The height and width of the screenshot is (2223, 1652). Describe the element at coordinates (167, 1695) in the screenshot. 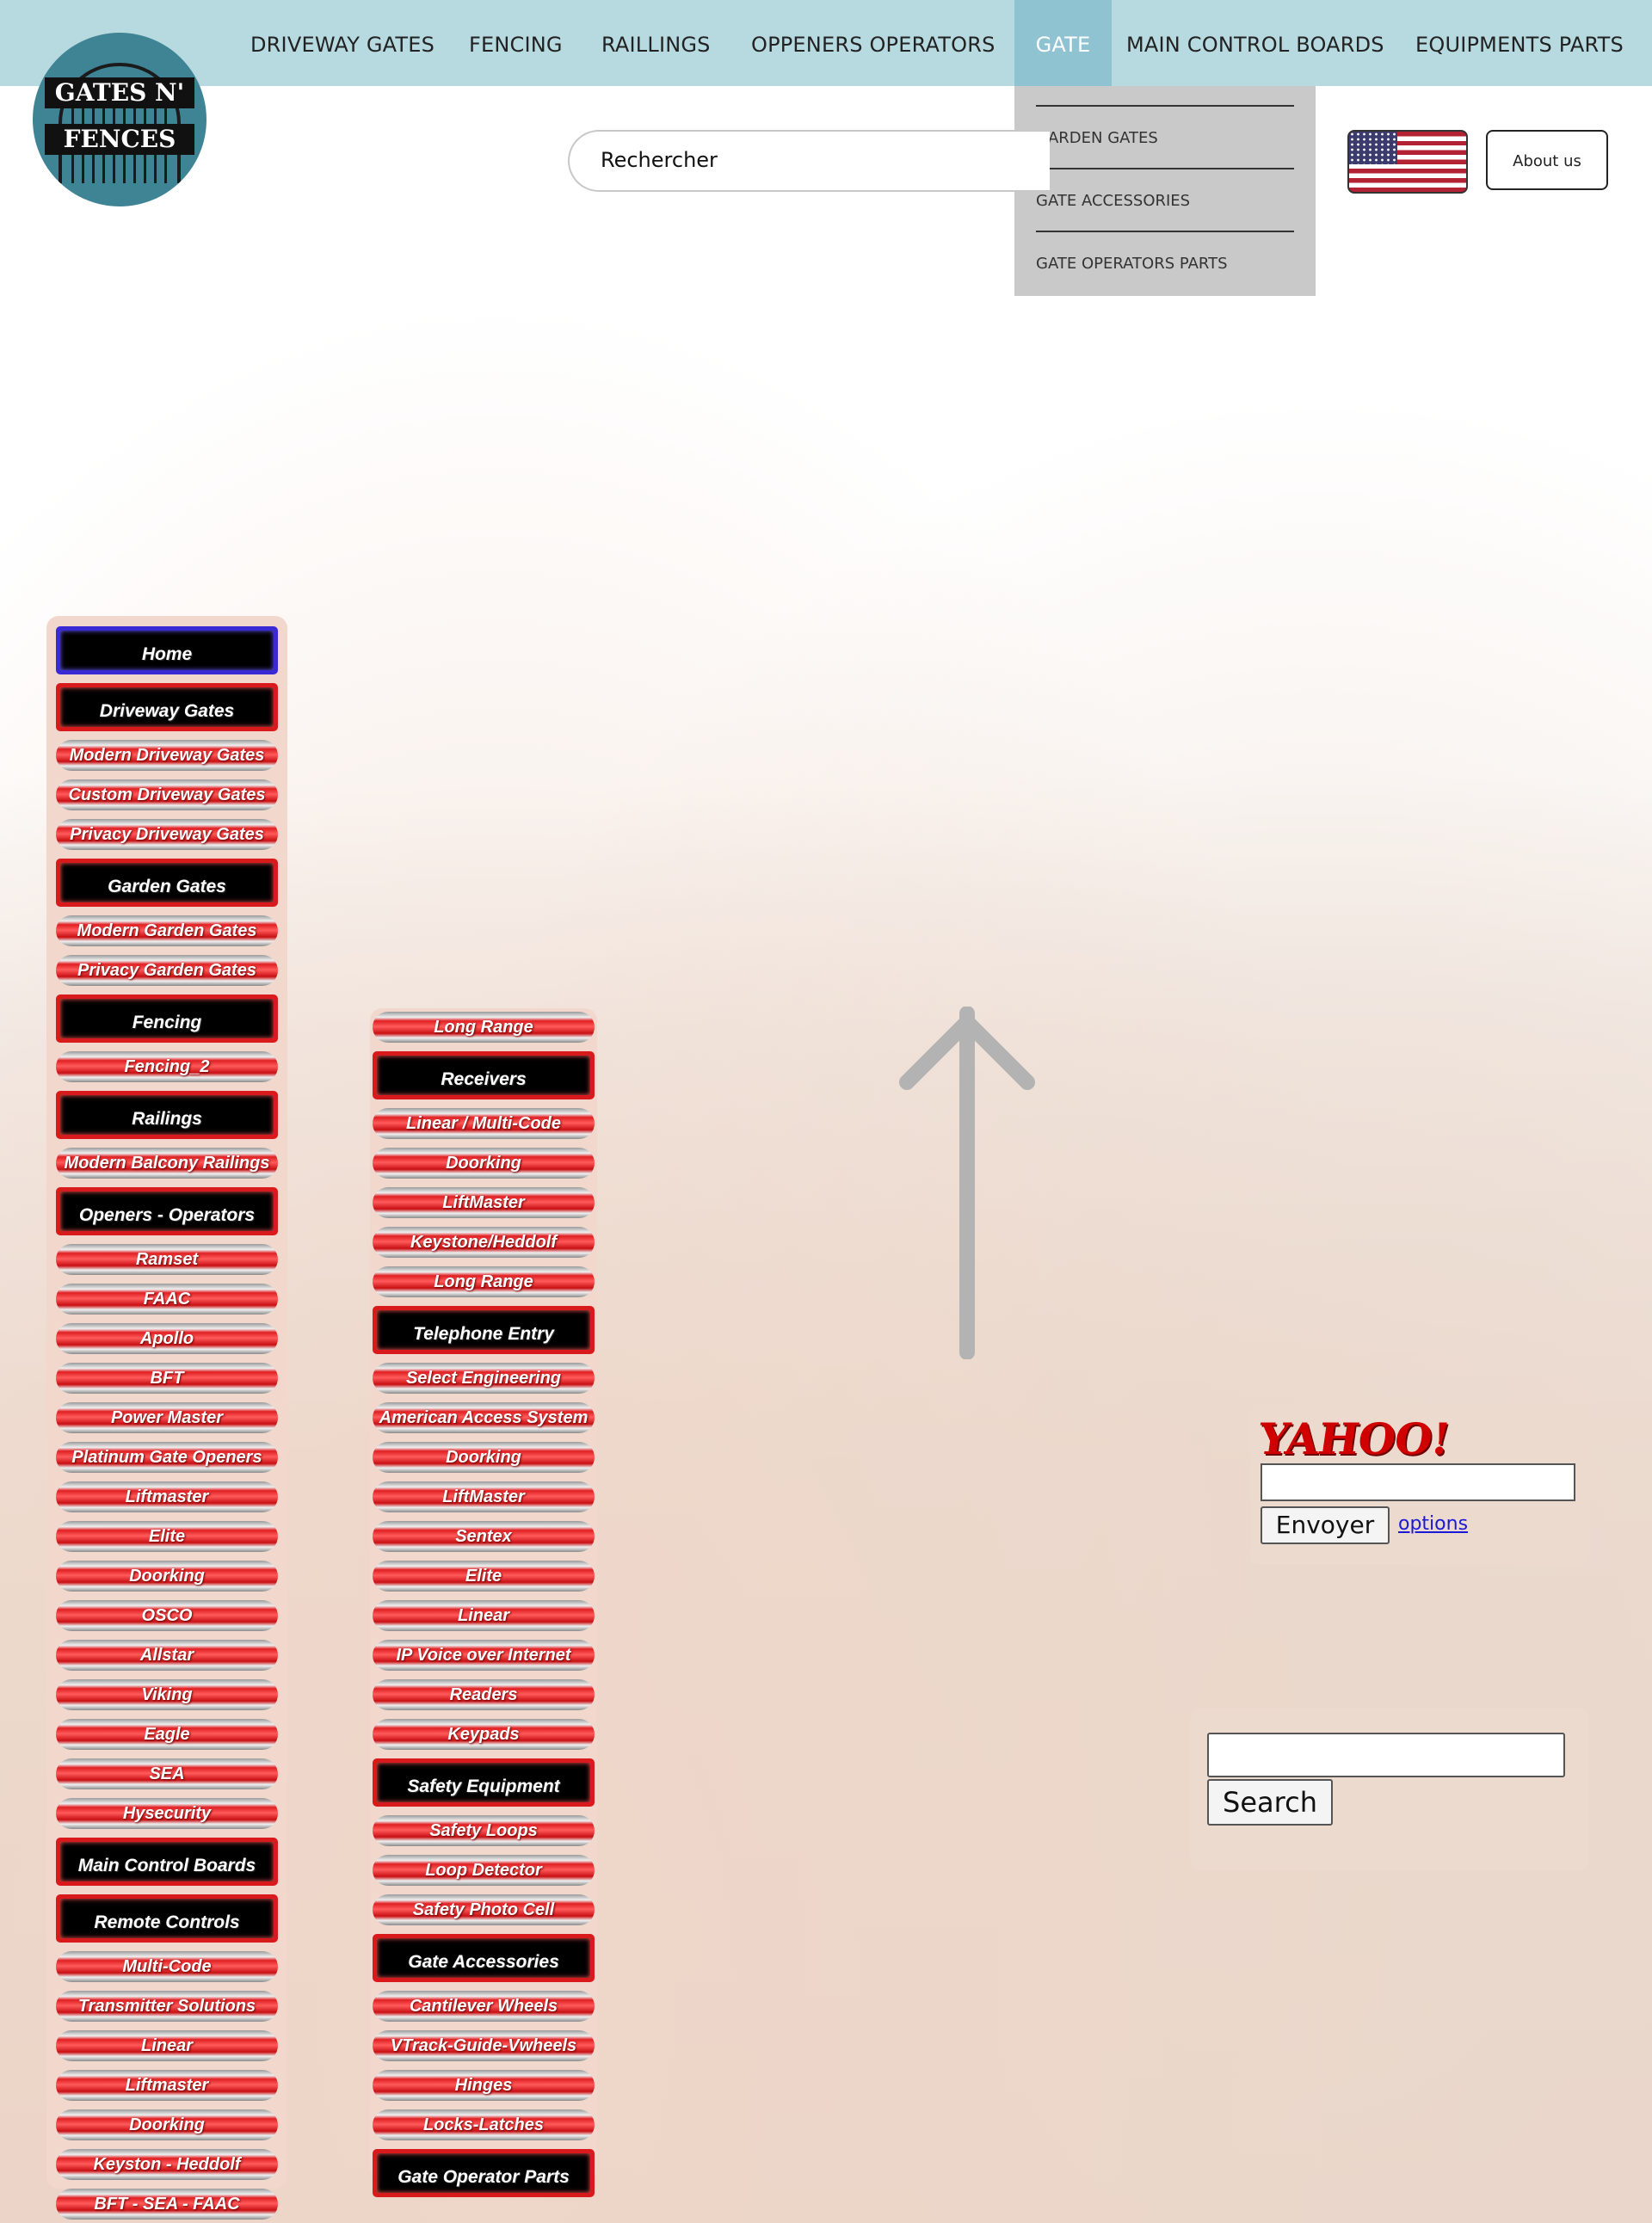

I see `menu-viking-button: Viking` at that location.